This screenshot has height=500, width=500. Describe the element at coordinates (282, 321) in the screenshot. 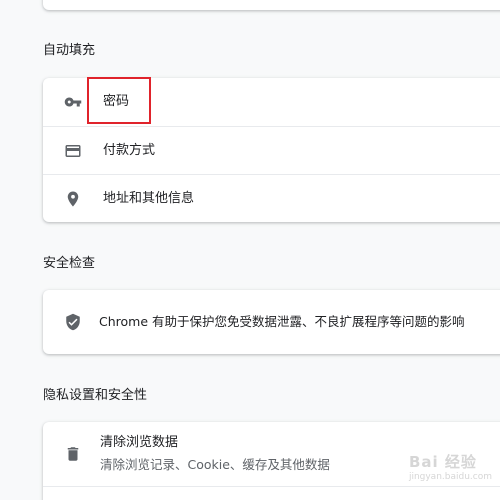

I see `safety-check-description: Chrome 有助于保护您免受数据泄露、不良扩展程序等问题的影响` at that location.